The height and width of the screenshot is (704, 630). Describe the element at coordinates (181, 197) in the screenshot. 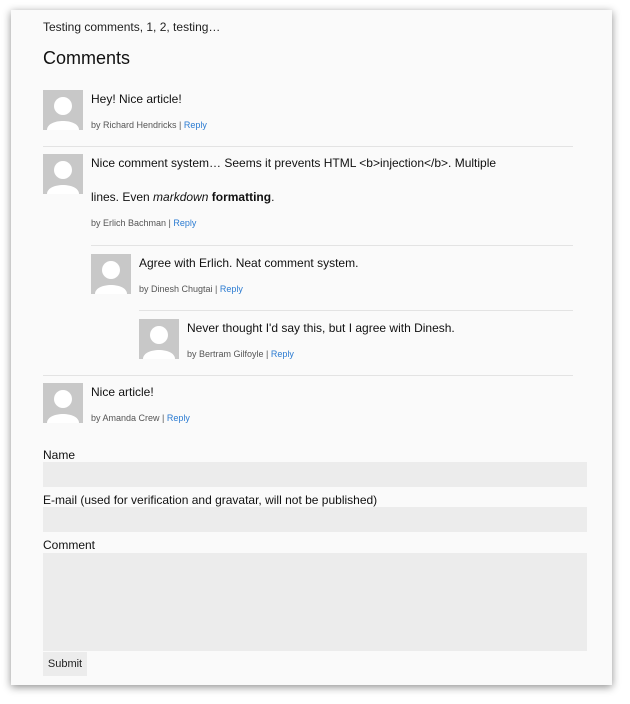

I see `text-emphasis: markdown` at that location.